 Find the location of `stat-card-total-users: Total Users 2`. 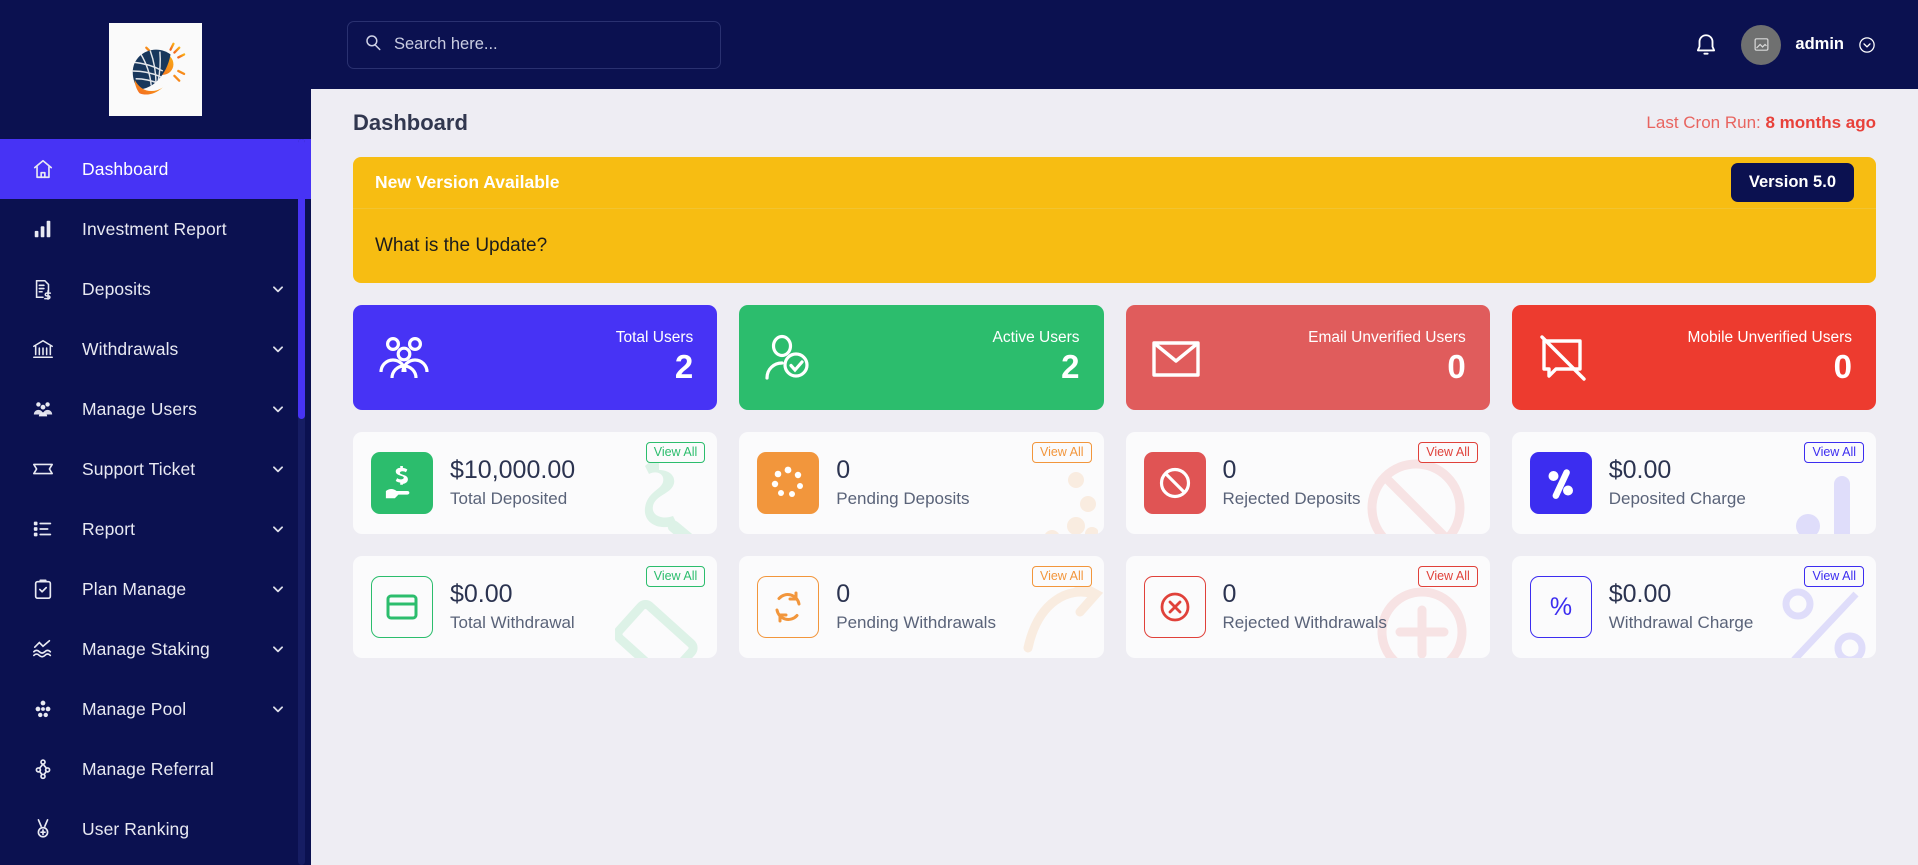

stat-card-total-users: Total Users 2 is located at coordinates (535, 357).